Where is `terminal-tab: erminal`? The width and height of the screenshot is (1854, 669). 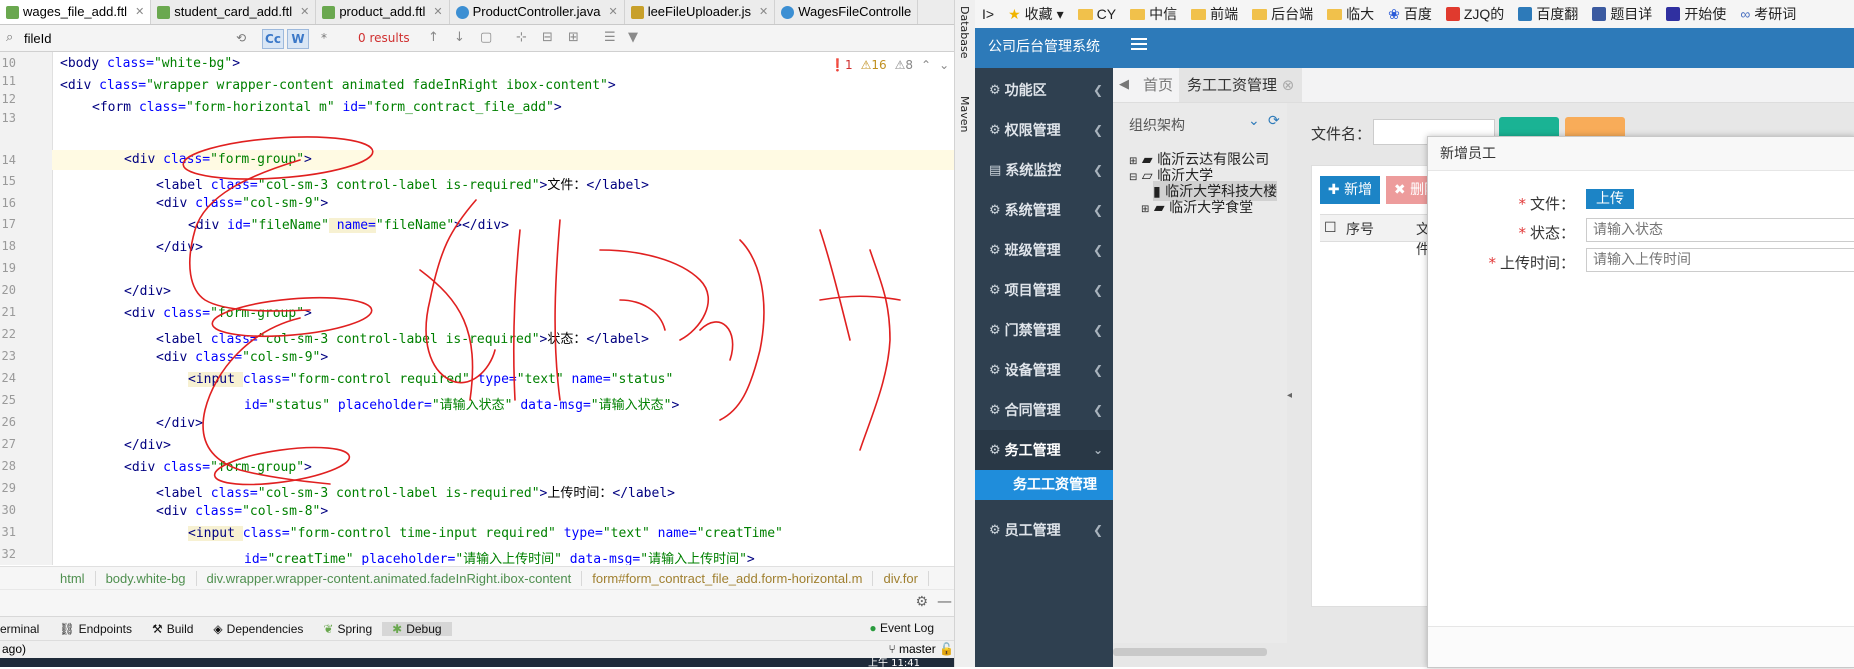 terminal-tab: erminal is located at coordinates (24, 629).